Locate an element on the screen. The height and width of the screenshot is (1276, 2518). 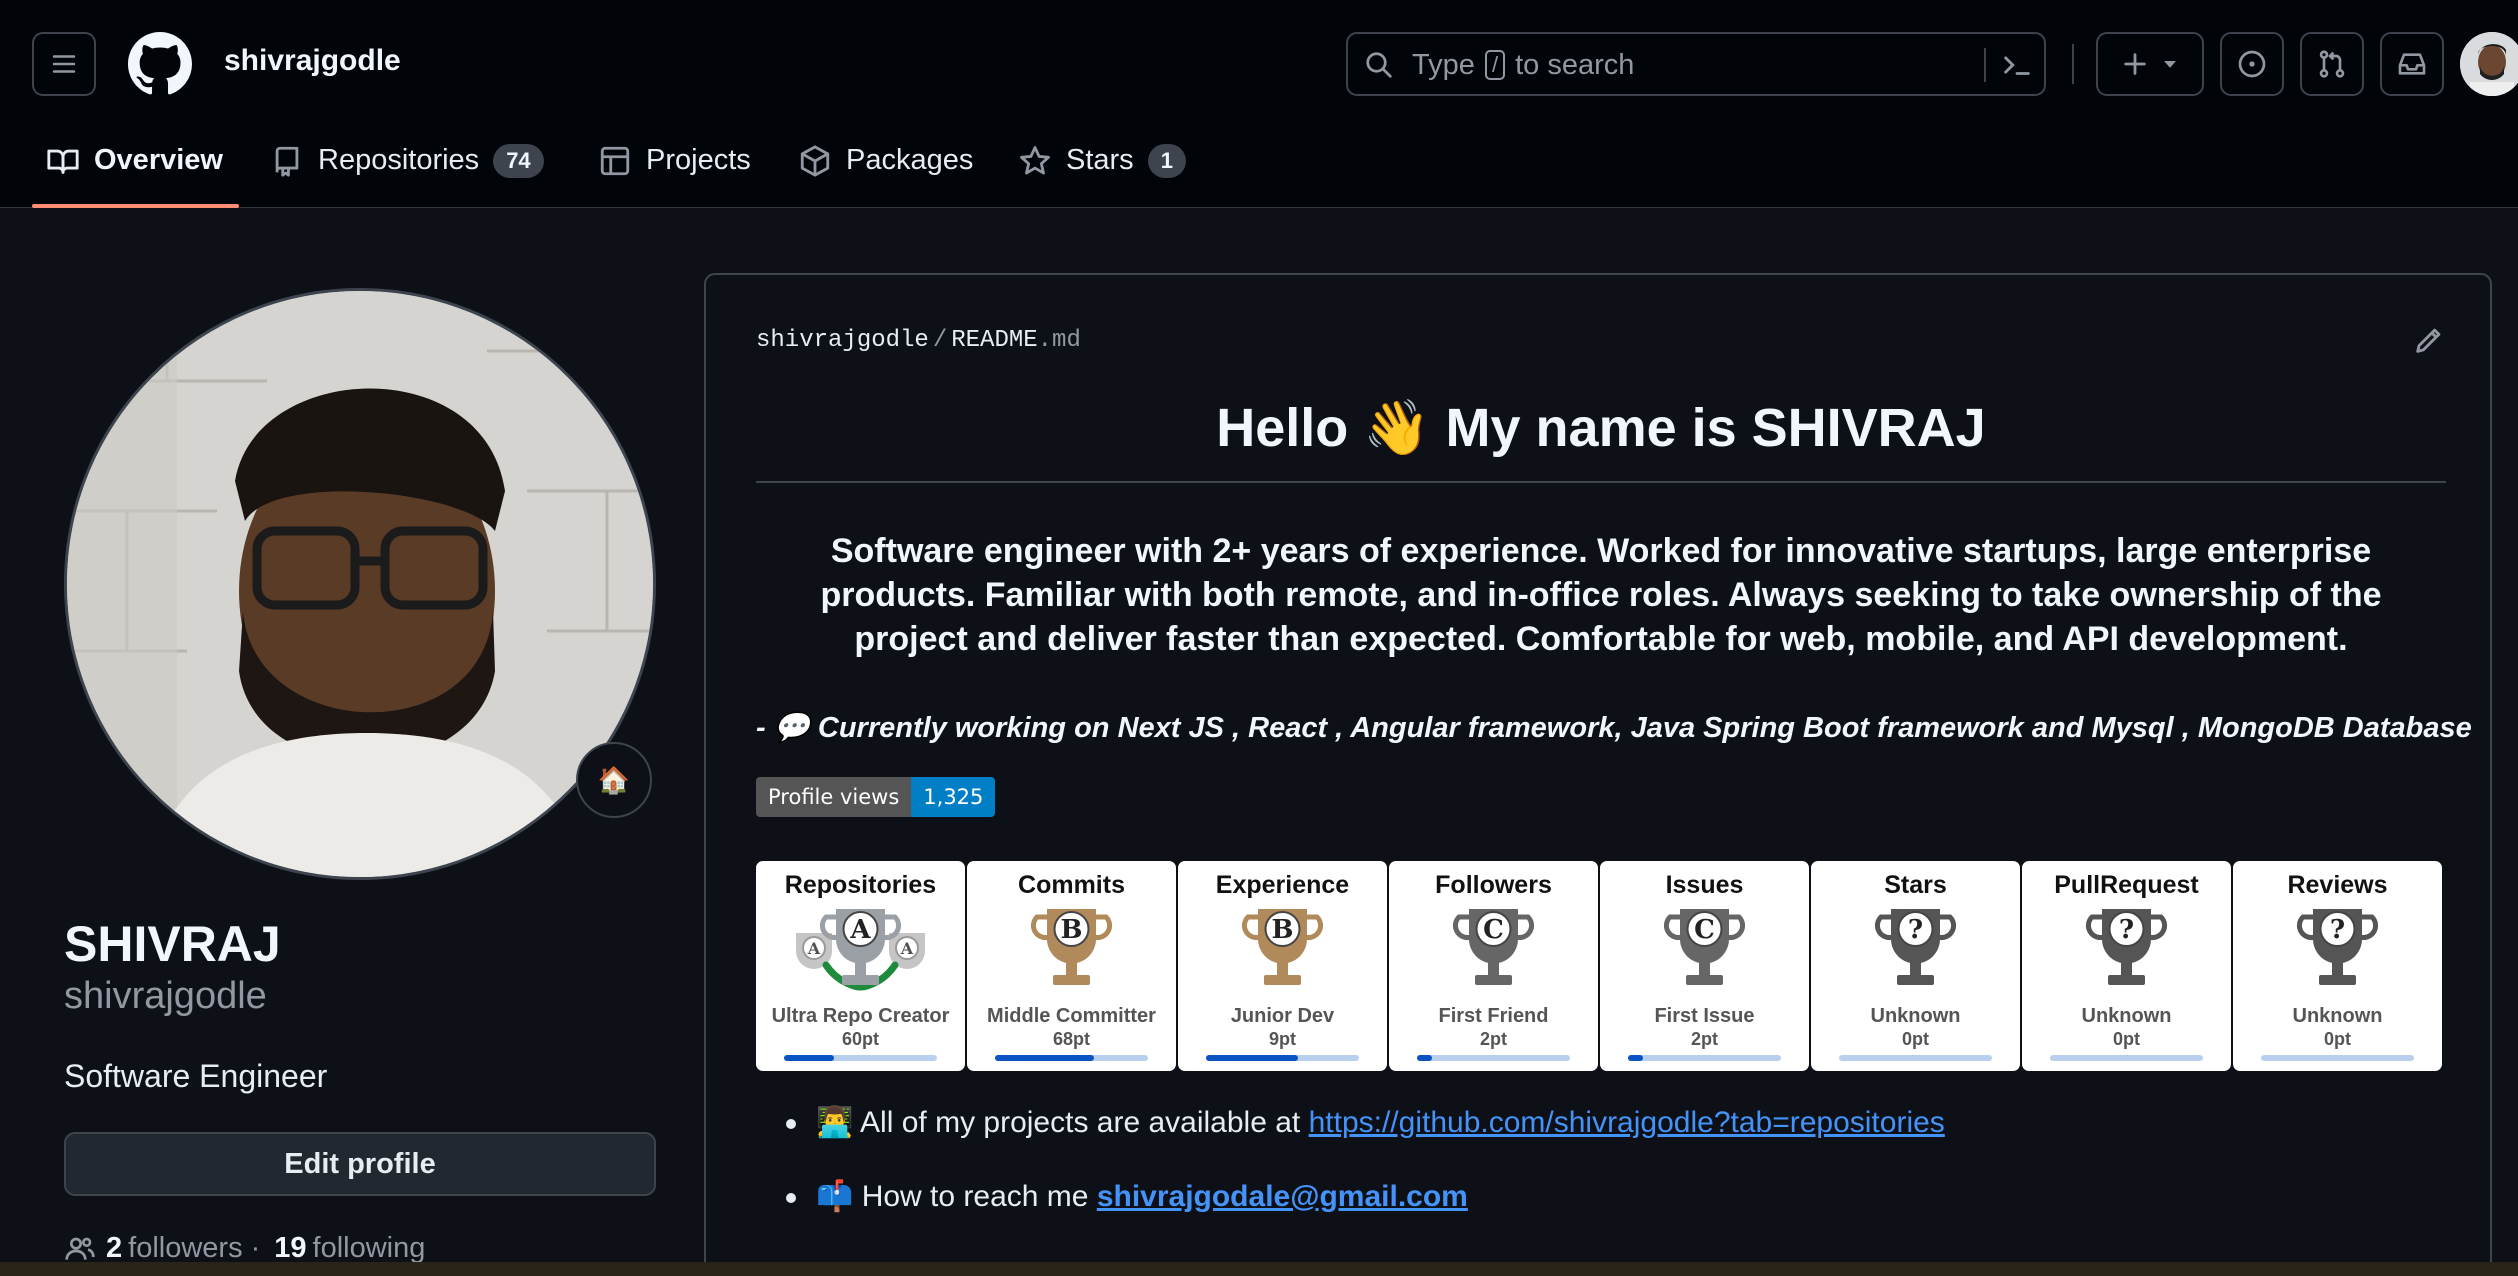
trophy-title: PullRequest is located at coordinates (2126, 885).